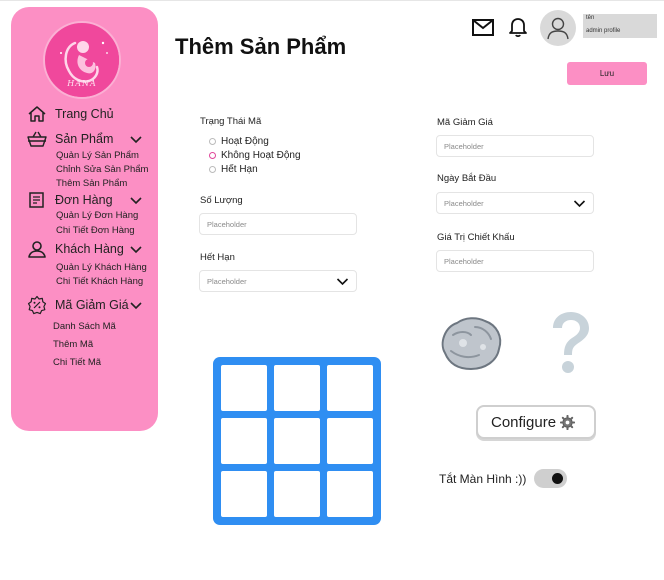  Describe the element at coordinates (77, 362) in the screenshot. I see `nav-sub-discount-detail: Chi Tiết Mã` at that location.